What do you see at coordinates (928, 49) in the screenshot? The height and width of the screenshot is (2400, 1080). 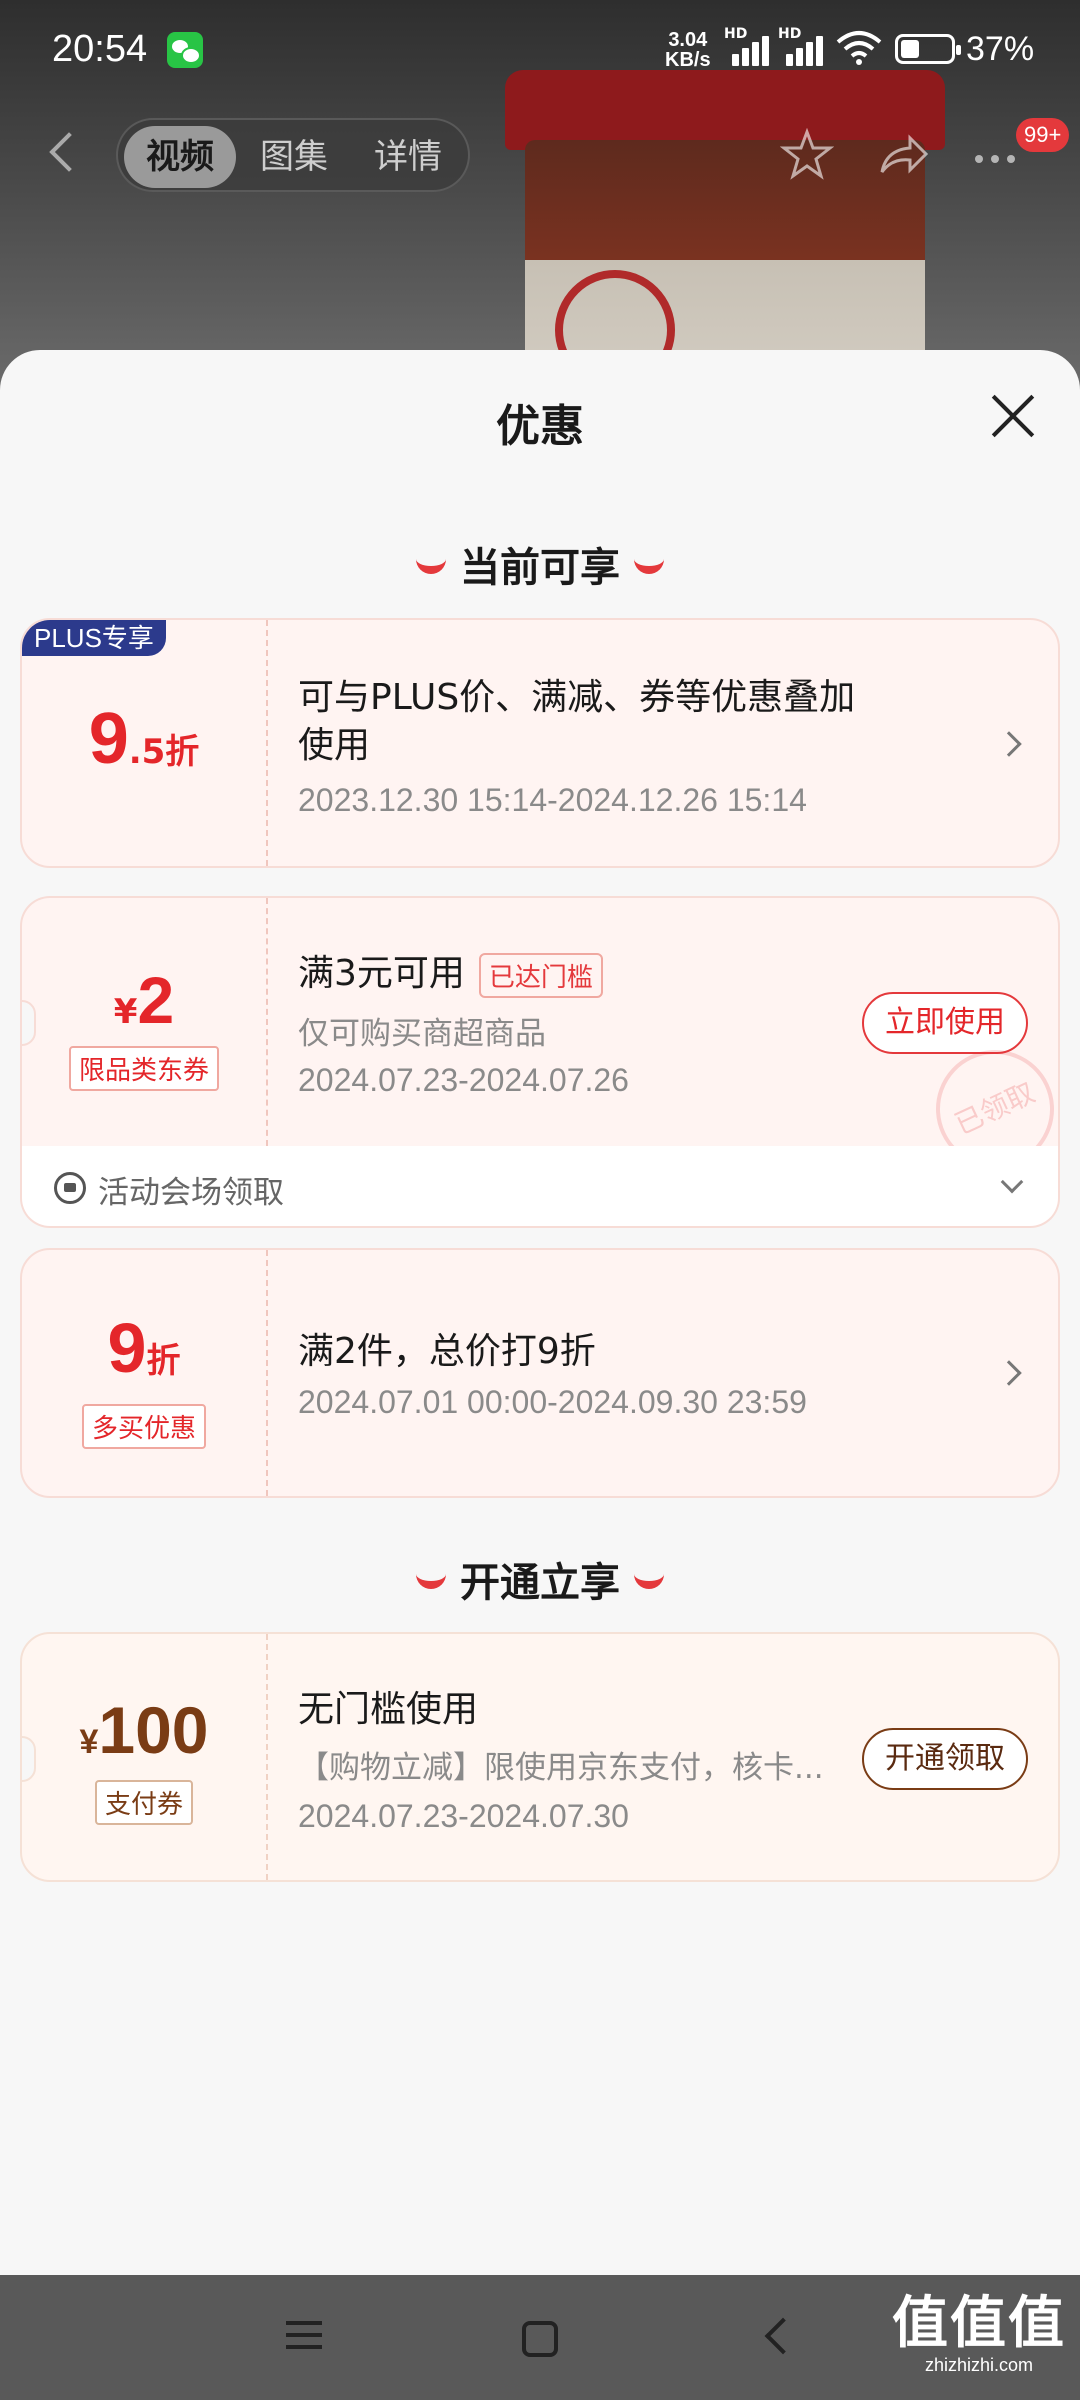 I see `battery-icon` at bounding box center [928, 49].